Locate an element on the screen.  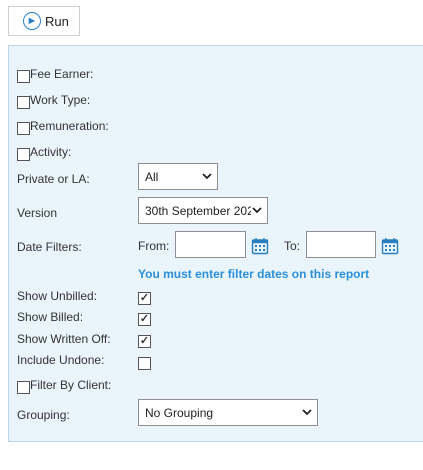
version-select: 30th September 2025 is located at coordinates (203, 210).